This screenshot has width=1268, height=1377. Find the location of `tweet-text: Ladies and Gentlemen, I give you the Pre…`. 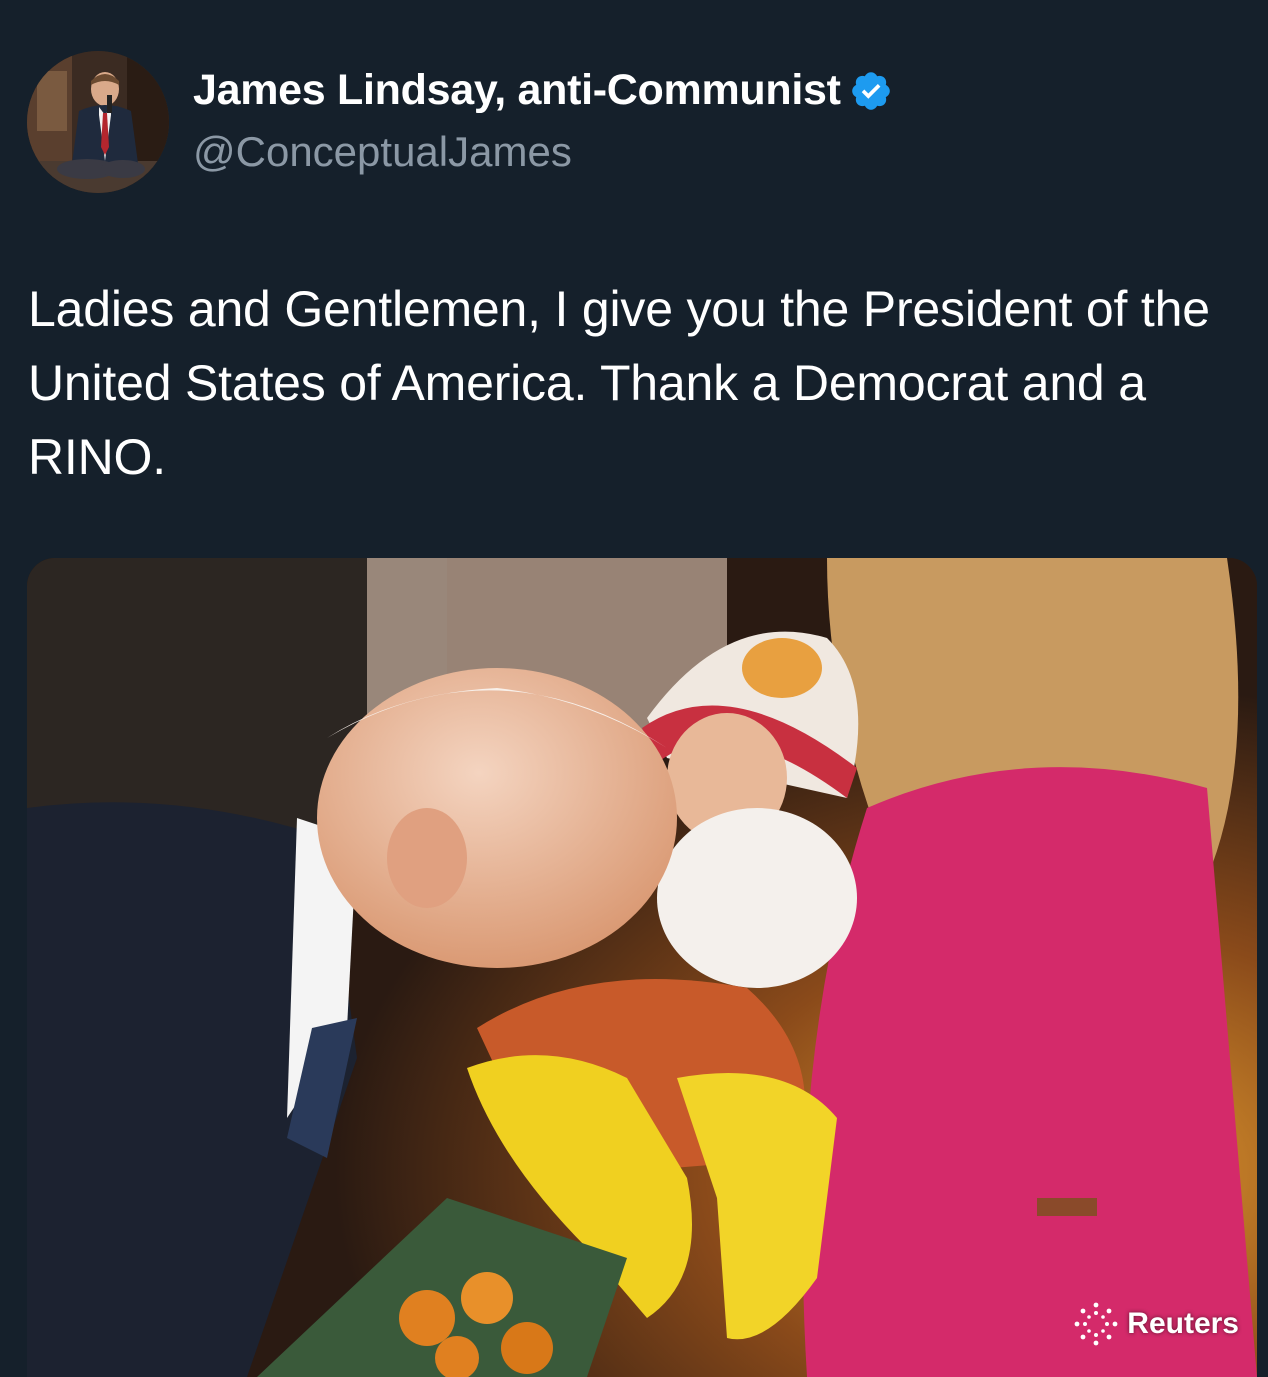

tweet-text: Ladies and Gentlemen, I give you the Pre… is located at coordinates (619, 383).